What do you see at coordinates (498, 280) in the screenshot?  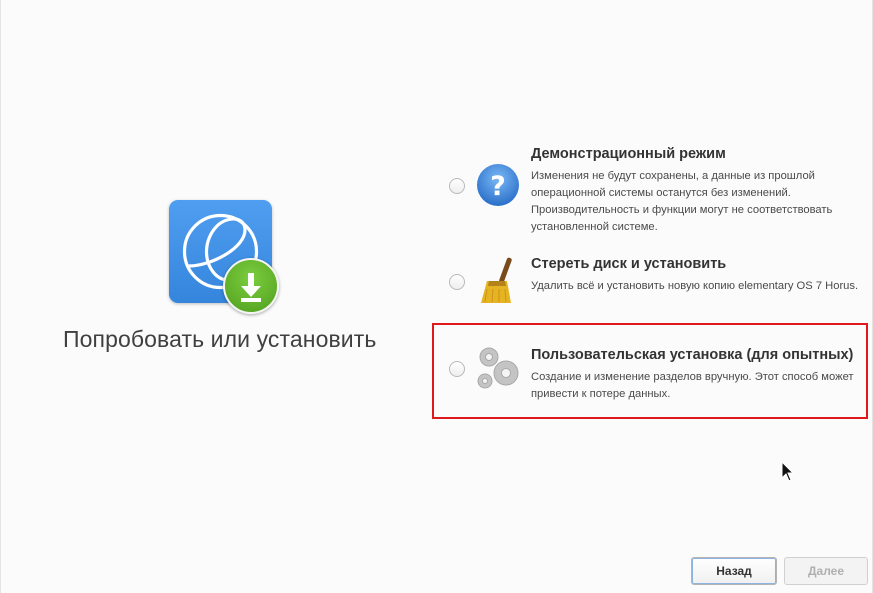 I see `broom-icon` at bounding box center [498, 280].